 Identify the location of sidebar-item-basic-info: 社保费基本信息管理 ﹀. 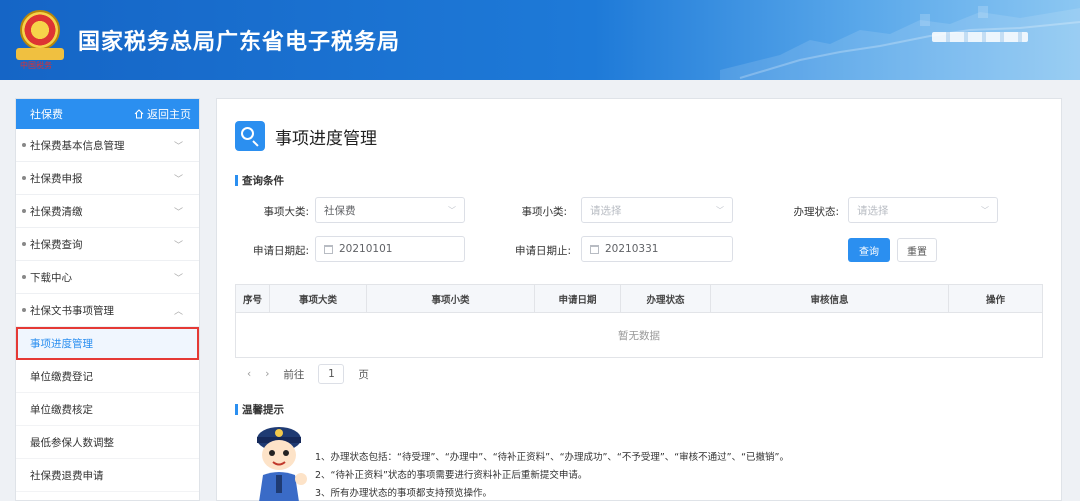
(107, 145).